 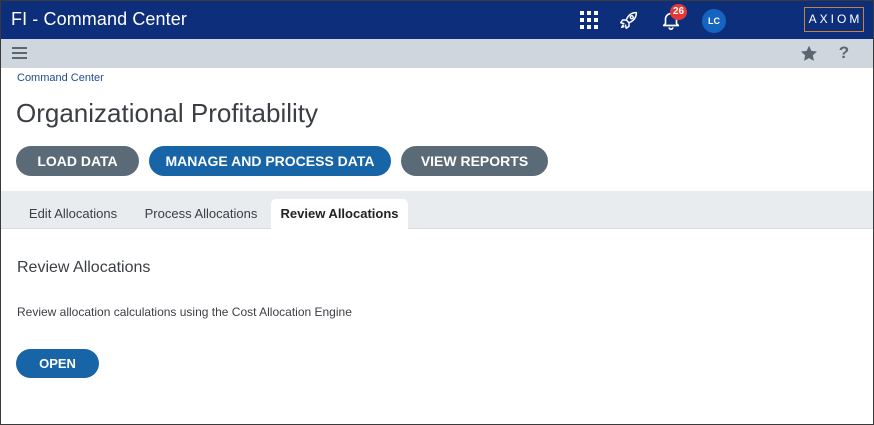 What do you see at coordinates (73, 214) in the screenshot?
I see `tab-edit-allocations: Edit Allocations` at bounding box center [73, 214].